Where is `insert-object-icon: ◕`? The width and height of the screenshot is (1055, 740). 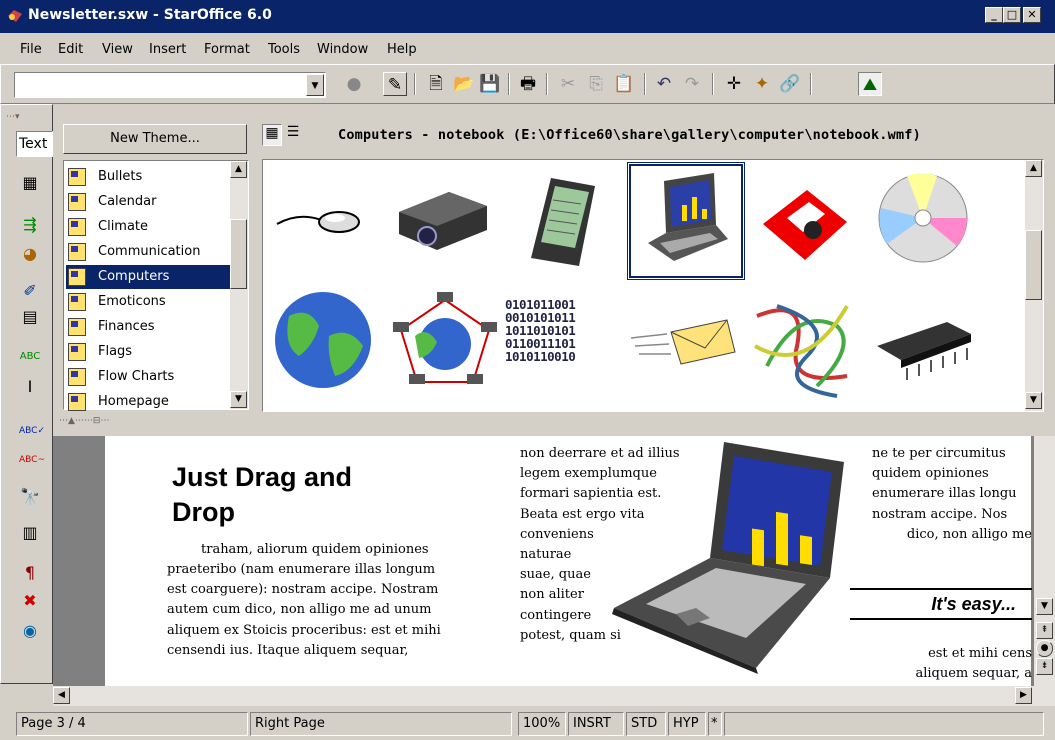 insert-object-icon: ◕ is located at coordinates (30, 254).